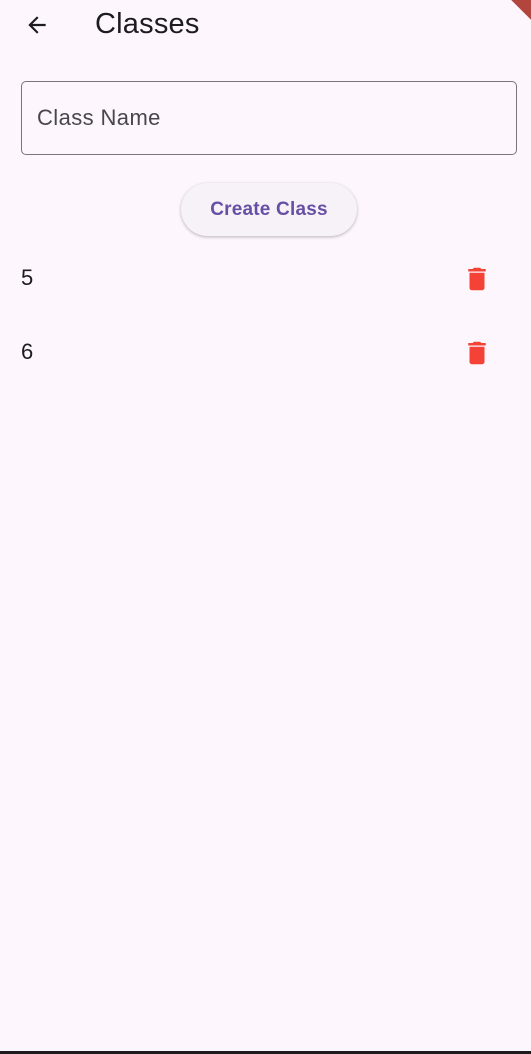 This screenshot has width=531, height=1054. What do you see at coordinates (147, 24) in the screenshot?
I see `page-title: Classes` at bounding box center [147, 24].